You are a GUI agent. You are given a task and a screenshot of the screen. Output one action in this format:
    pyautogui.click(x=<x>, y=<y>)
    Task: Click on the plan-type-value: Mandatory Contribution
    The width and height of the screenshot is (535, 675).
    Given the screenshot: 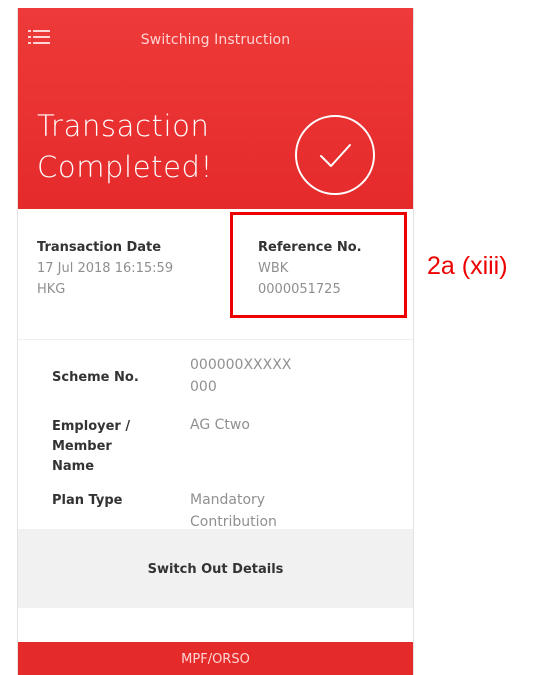 What is the action you would take?
    pyautogui.click(x=290, y=511)
    